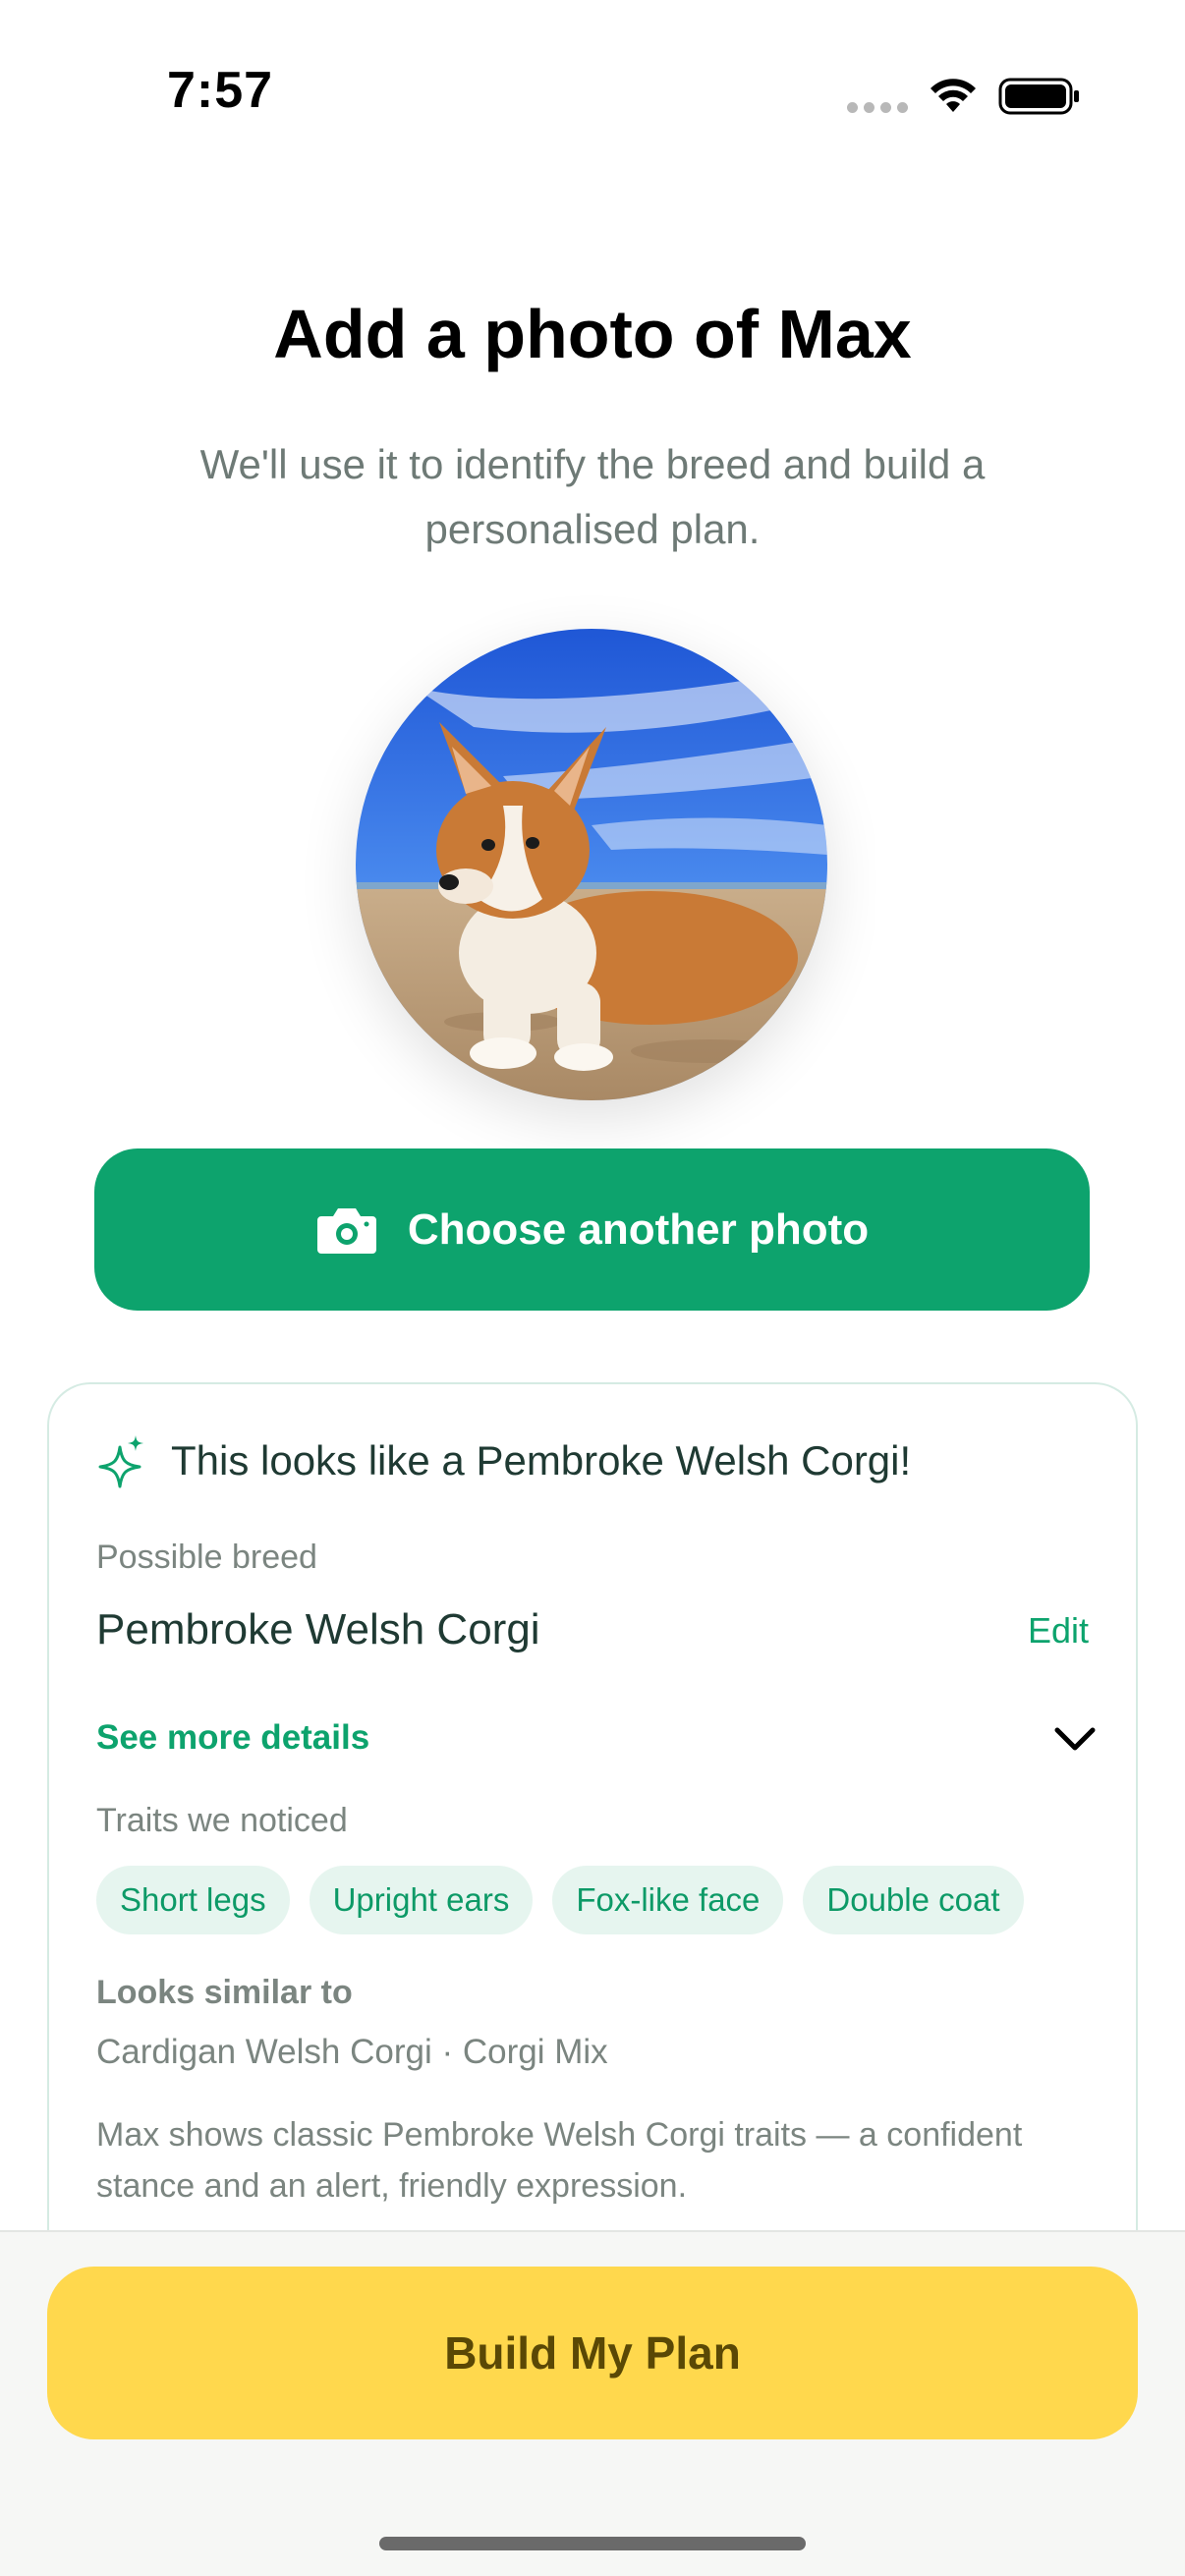 The width and height of the screenshot is (1185, 2576). What do you see at coordinates (422, 1900) in the screenshot?
I see `trait-chip: Upright ears` at bounding box center [422, 1900].